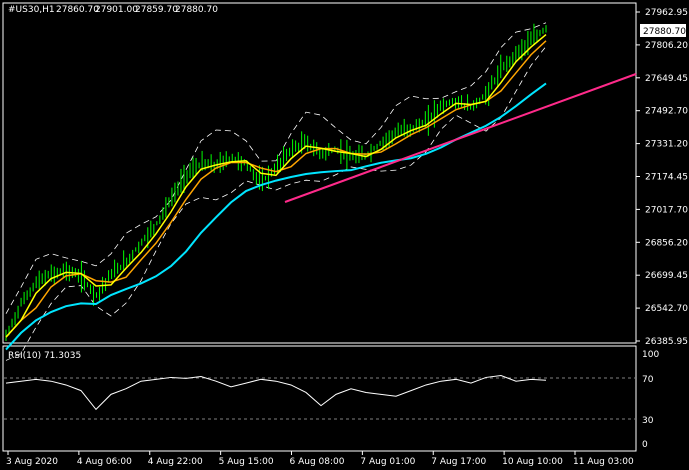  I want to click on time-tick-label: 7 Aug 01:00, so click(387, 462).